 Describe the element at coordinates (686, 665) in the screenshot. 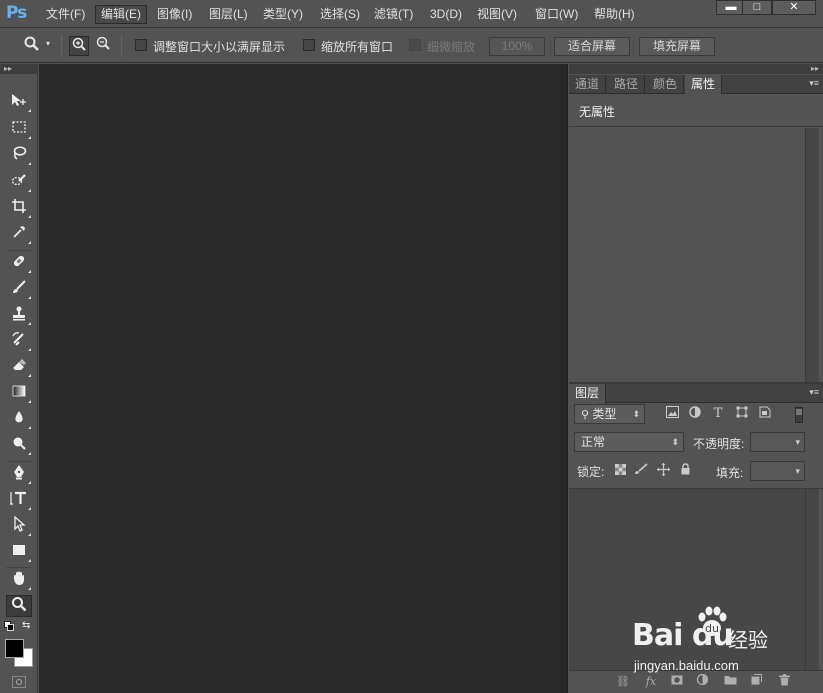

I see `watermark-url: jingyan.baidu.com` at that location.